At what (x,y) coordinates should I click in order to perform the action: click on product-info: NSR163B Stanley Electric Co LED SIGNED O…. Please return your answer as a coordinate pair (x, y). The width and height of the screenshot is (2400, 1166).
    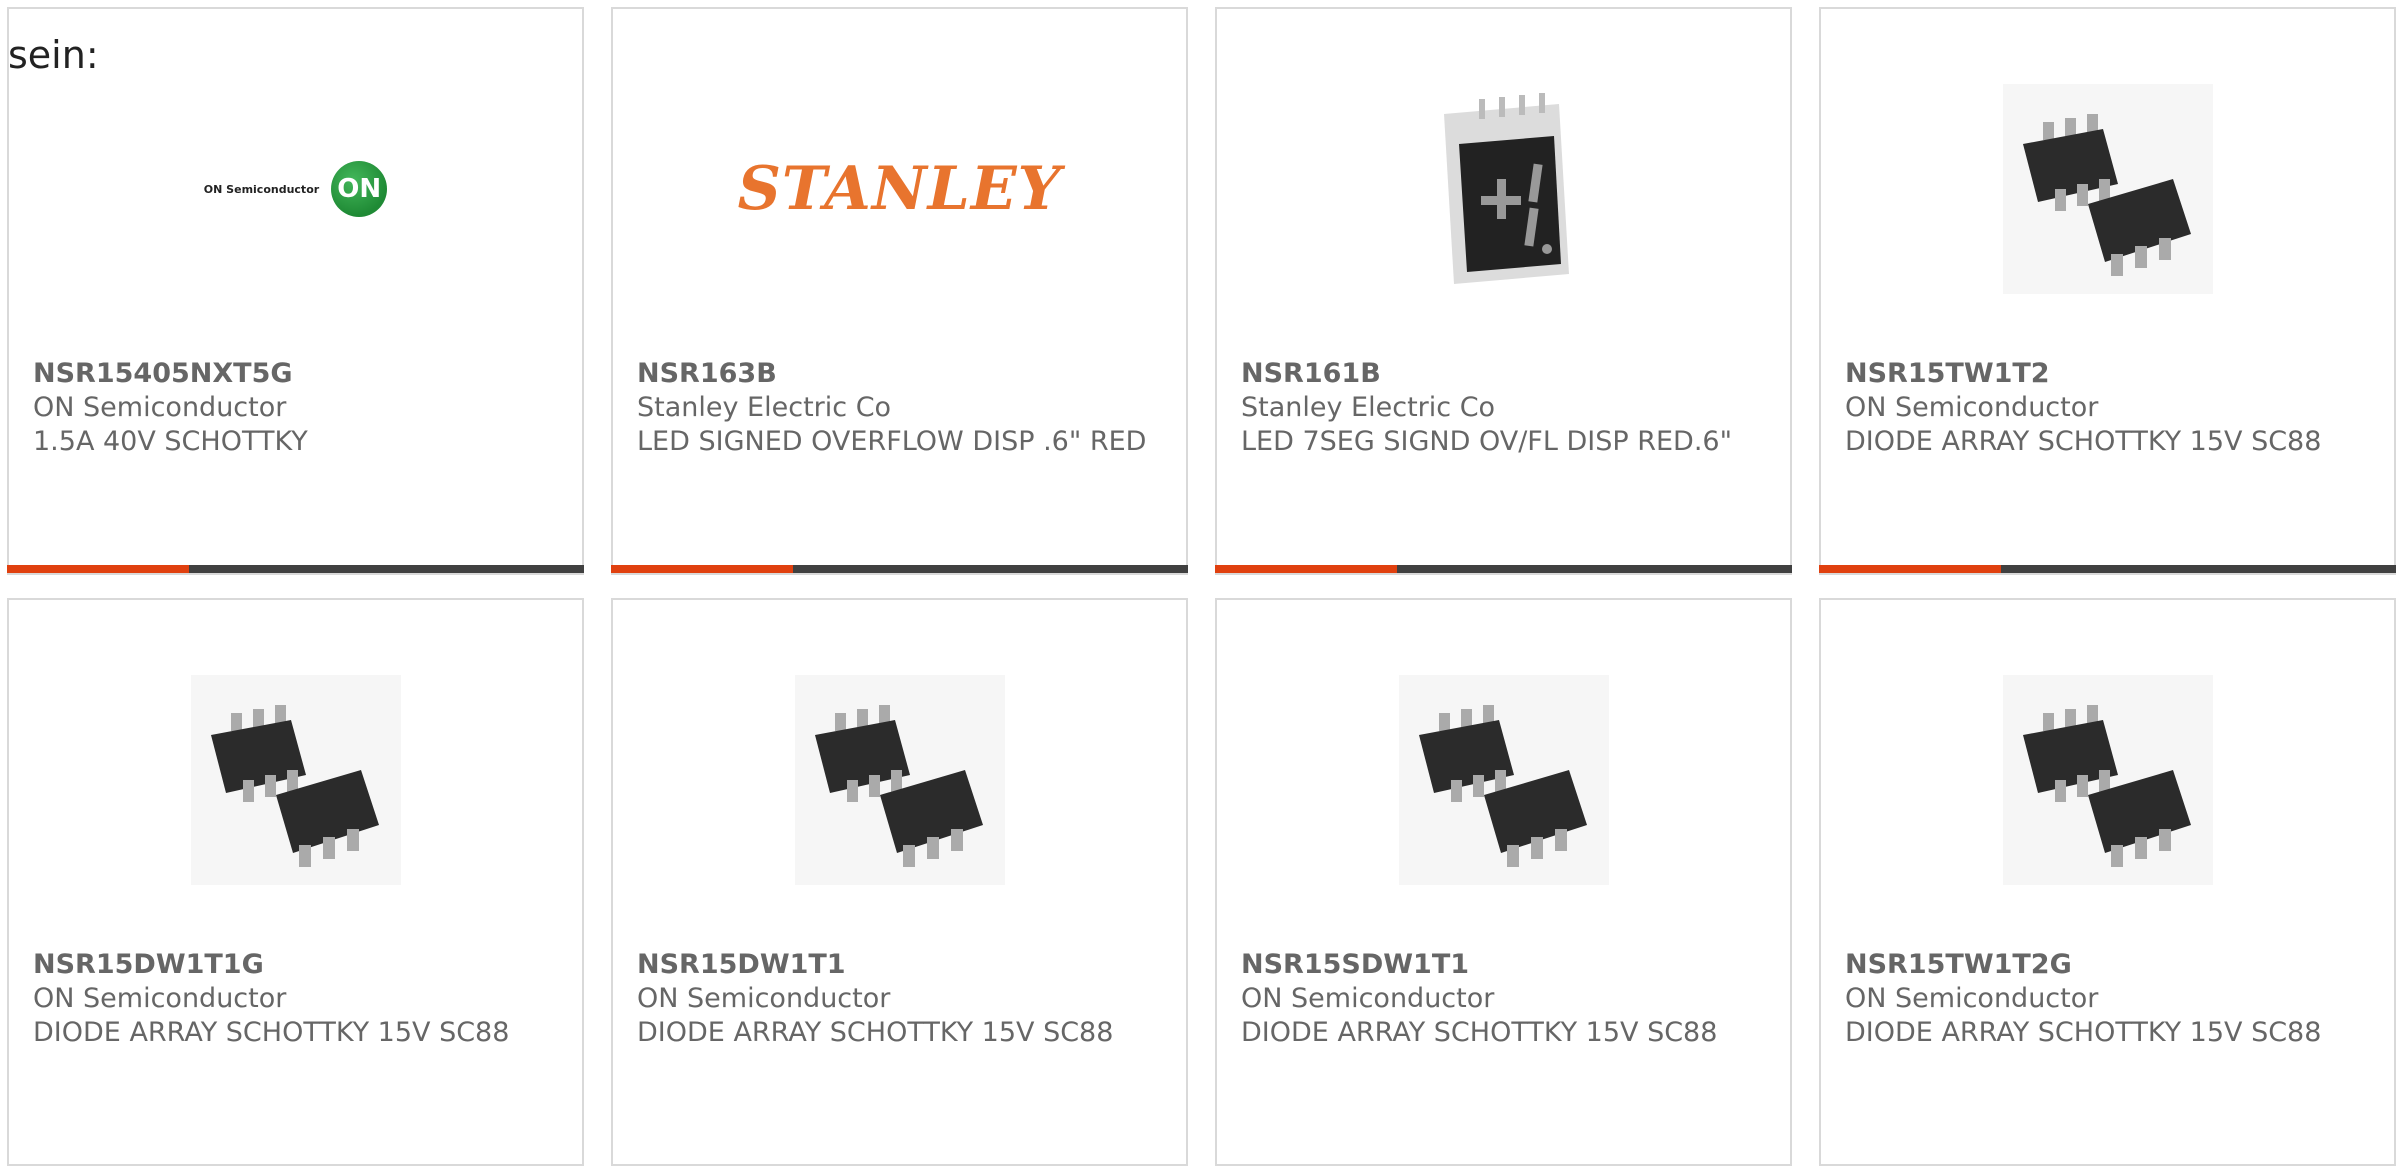
    Looking at the image, I should click on (899, 408).